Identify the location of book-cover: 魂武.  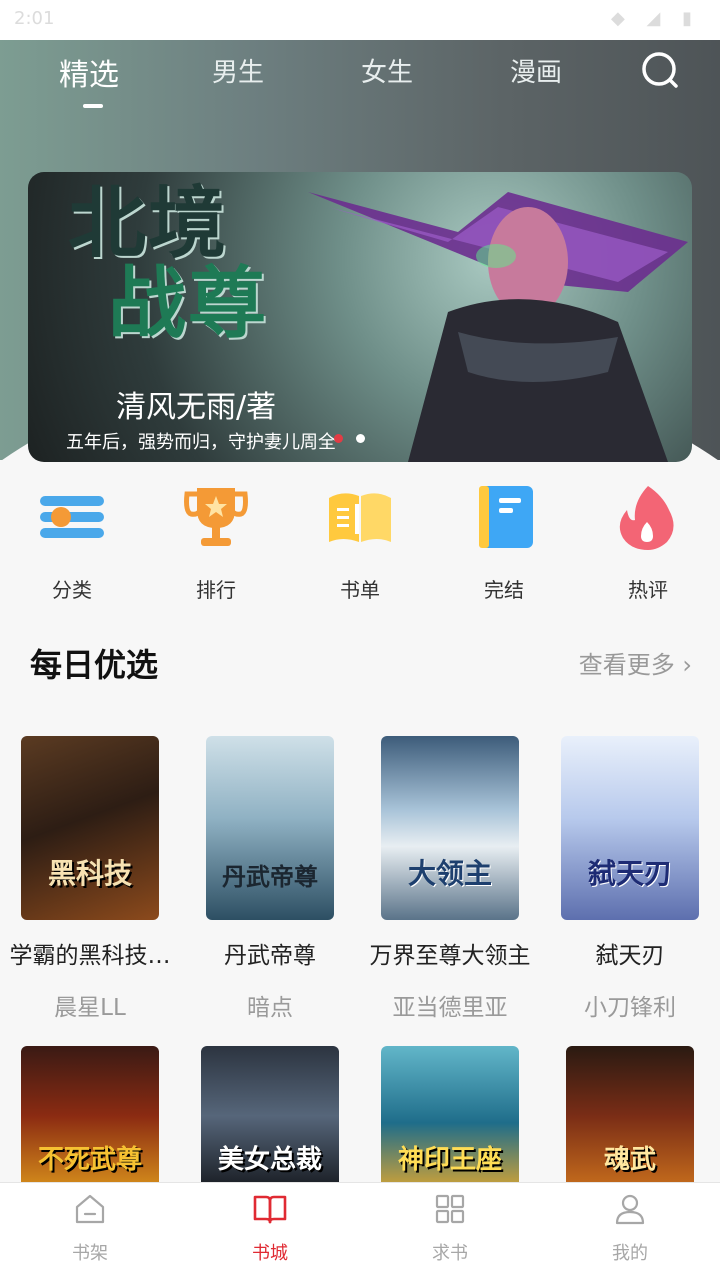
(630, 1116).